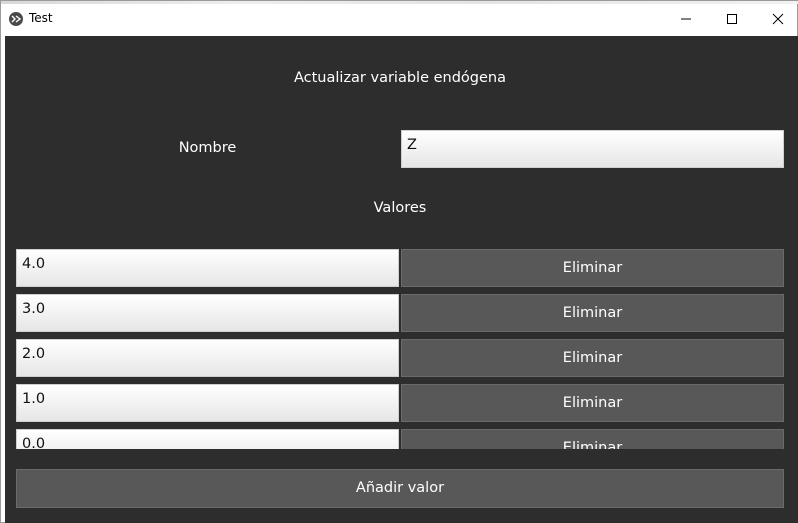  I want to click on close-button, so click(776, 19).